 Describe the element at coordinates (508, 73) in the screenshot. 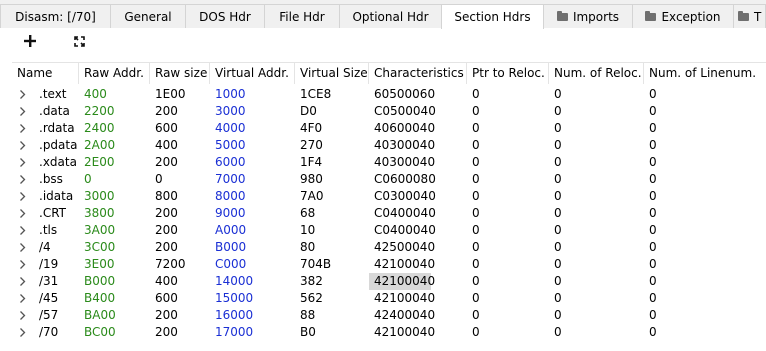

I see `column-header-ptr-to-reloc: Ptr to Reloc.` at that location.